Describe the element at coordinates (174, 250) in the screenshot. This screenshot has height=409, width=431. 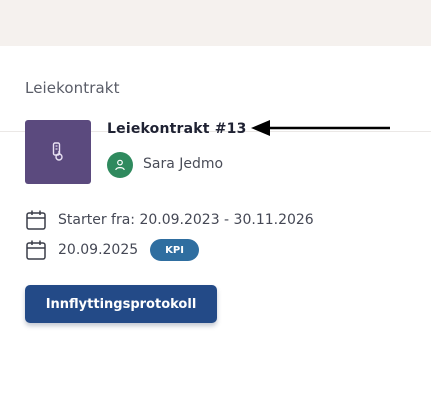
I see `kpi-badge: KPI` at that location.